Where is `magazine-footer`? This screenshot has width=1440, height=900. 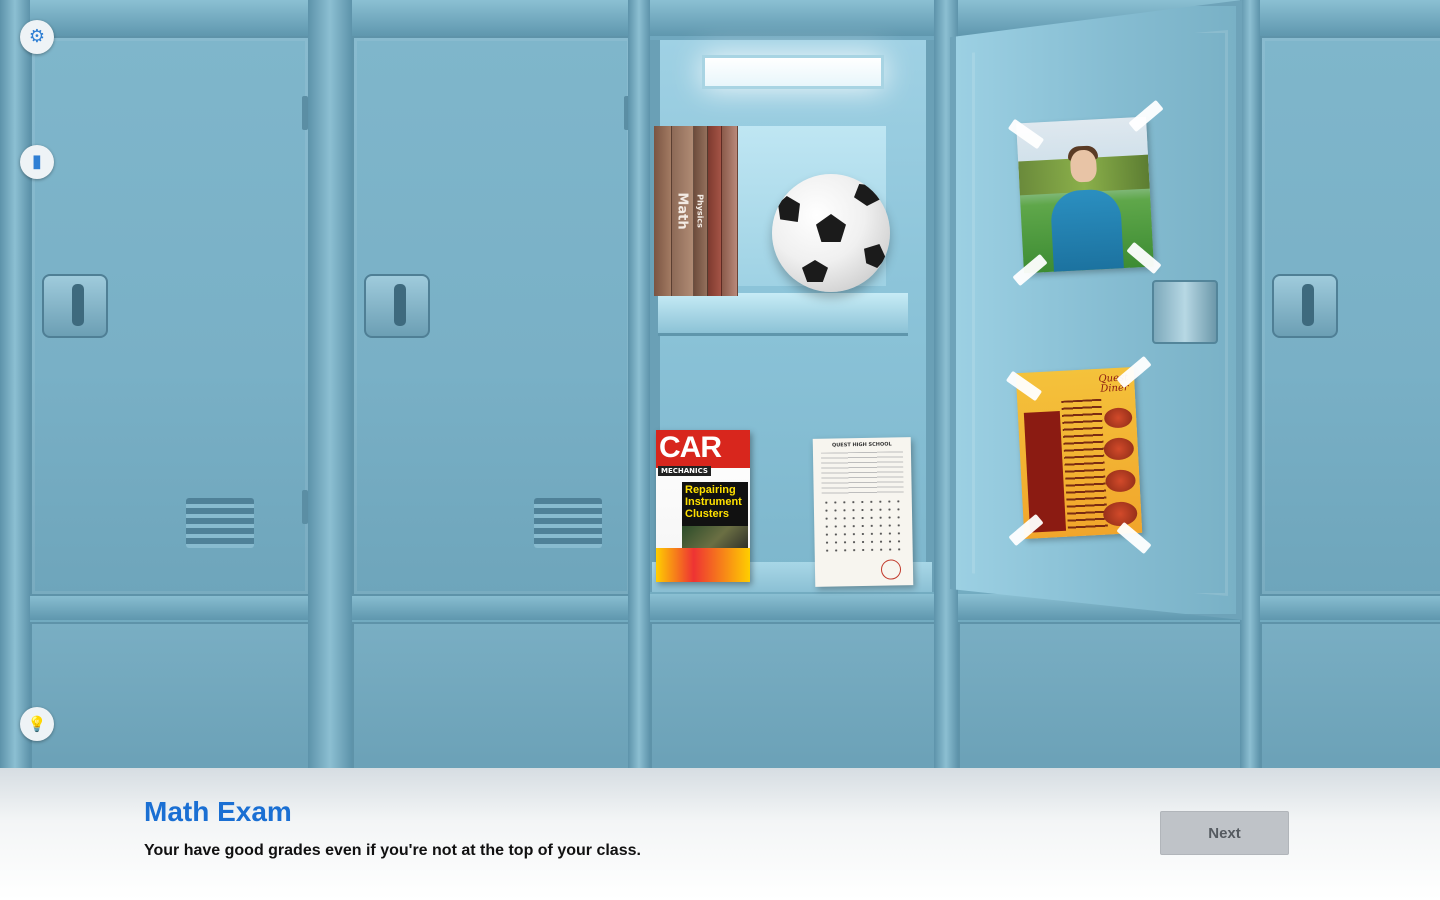 magazine-footer is located at coordinates (703, 565).